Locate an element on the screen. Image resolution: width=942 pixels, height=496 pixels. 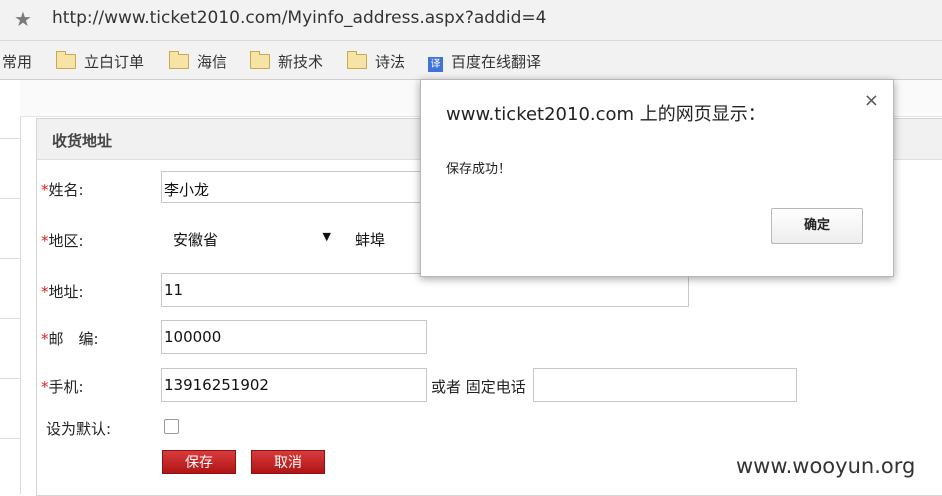
postcode-input: 100000 is located at coordinates (294, 337).